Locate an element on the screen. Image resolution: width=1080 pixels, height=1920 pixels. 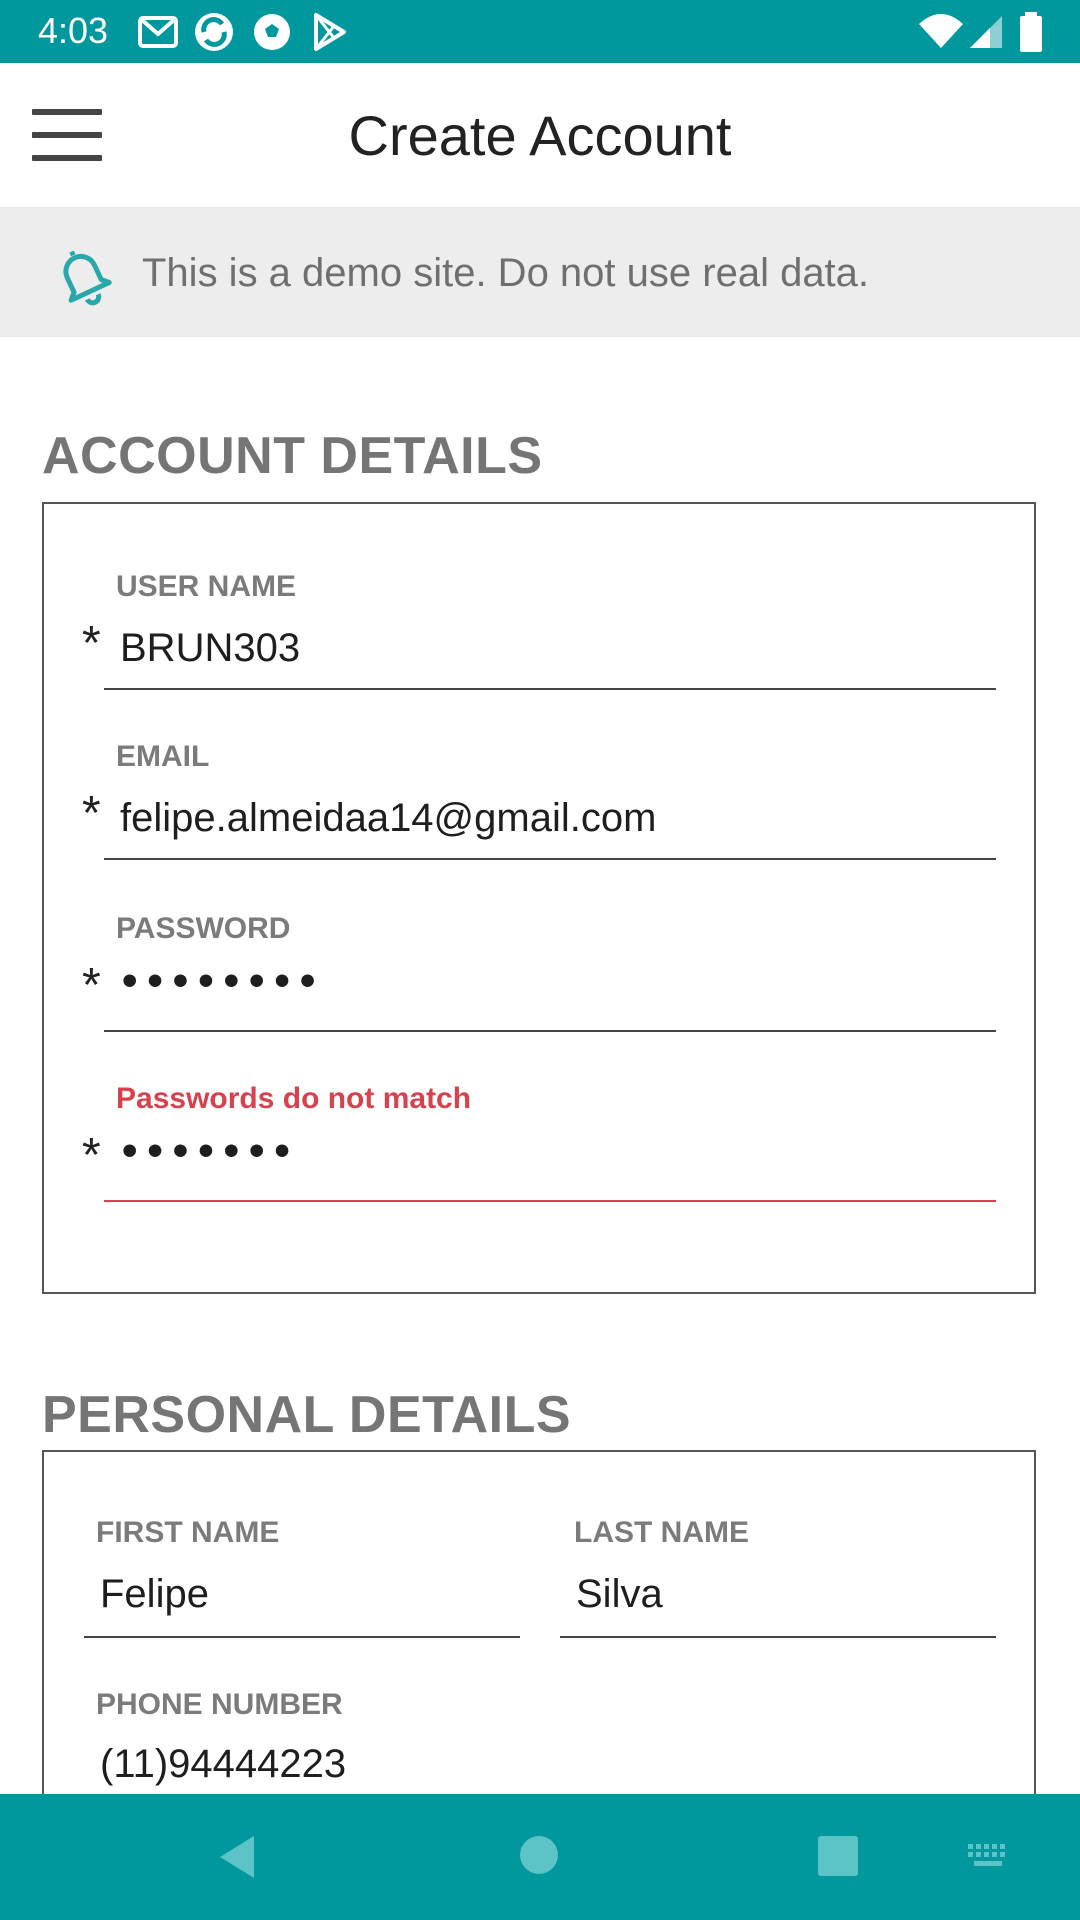
sync-icon is located at coordinates (214, 32).